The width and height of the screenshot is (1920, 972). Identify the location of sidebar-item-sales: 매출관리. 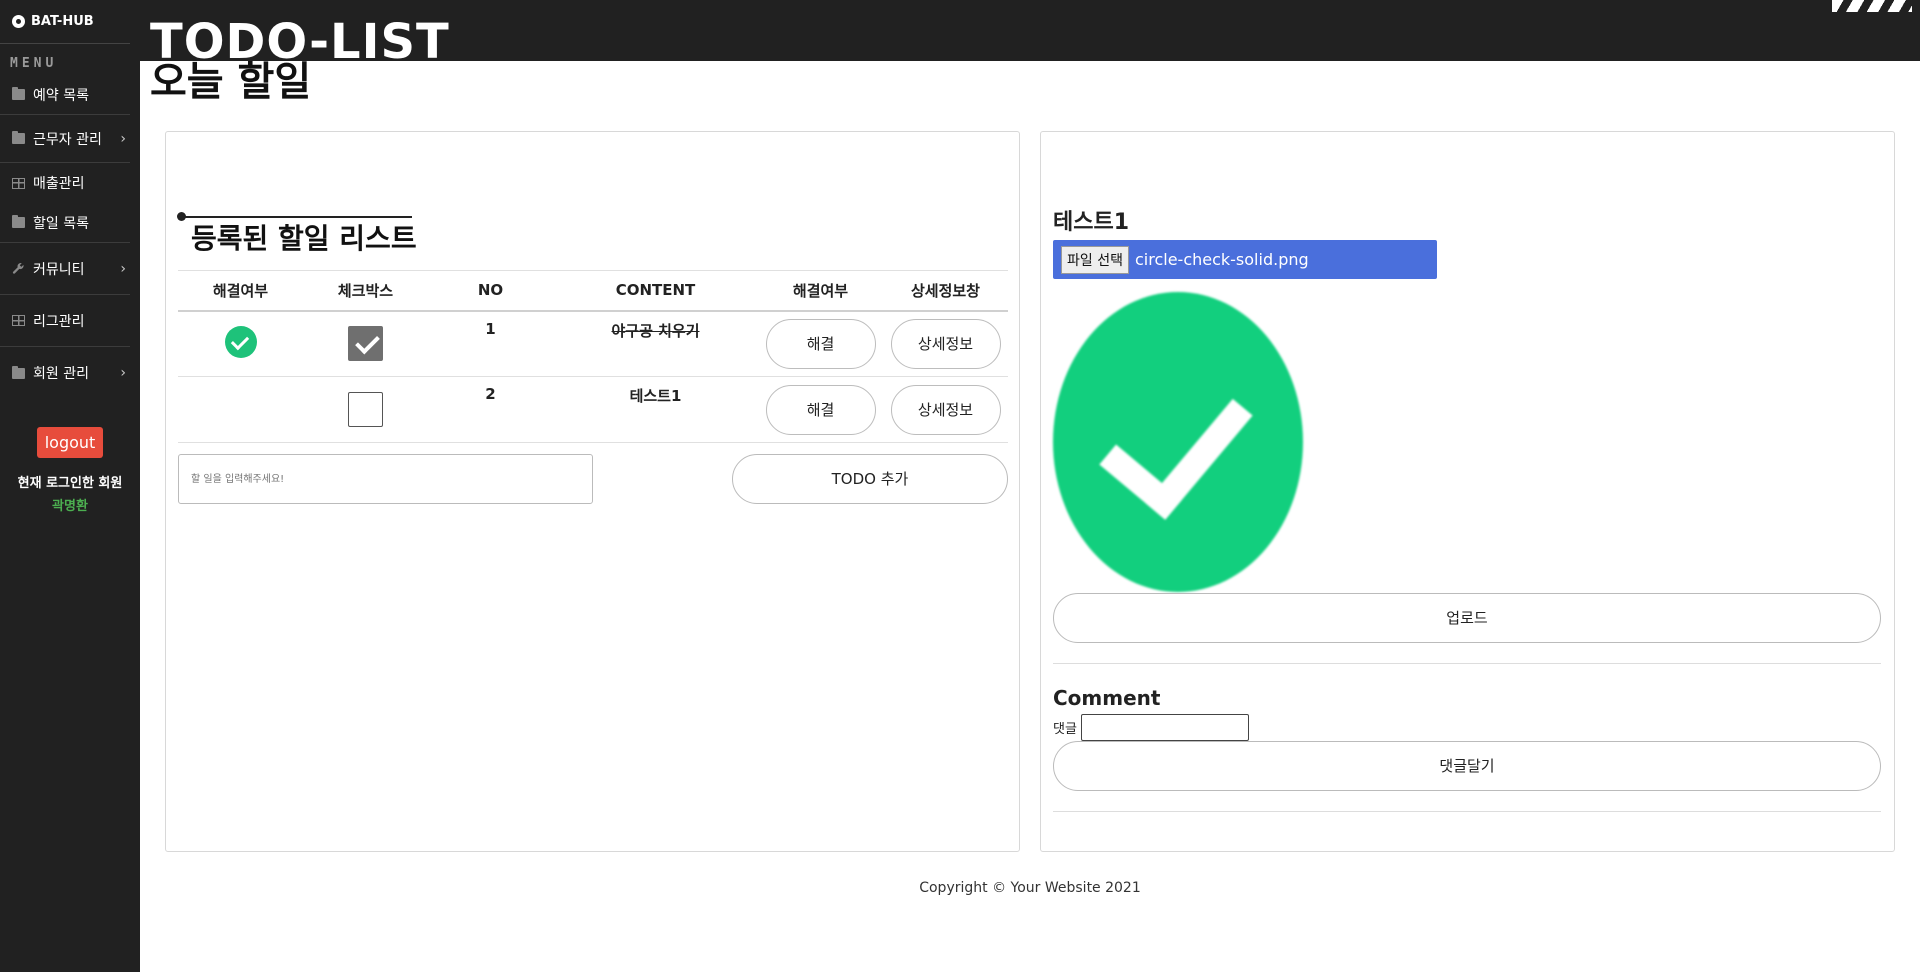
(65, 183).